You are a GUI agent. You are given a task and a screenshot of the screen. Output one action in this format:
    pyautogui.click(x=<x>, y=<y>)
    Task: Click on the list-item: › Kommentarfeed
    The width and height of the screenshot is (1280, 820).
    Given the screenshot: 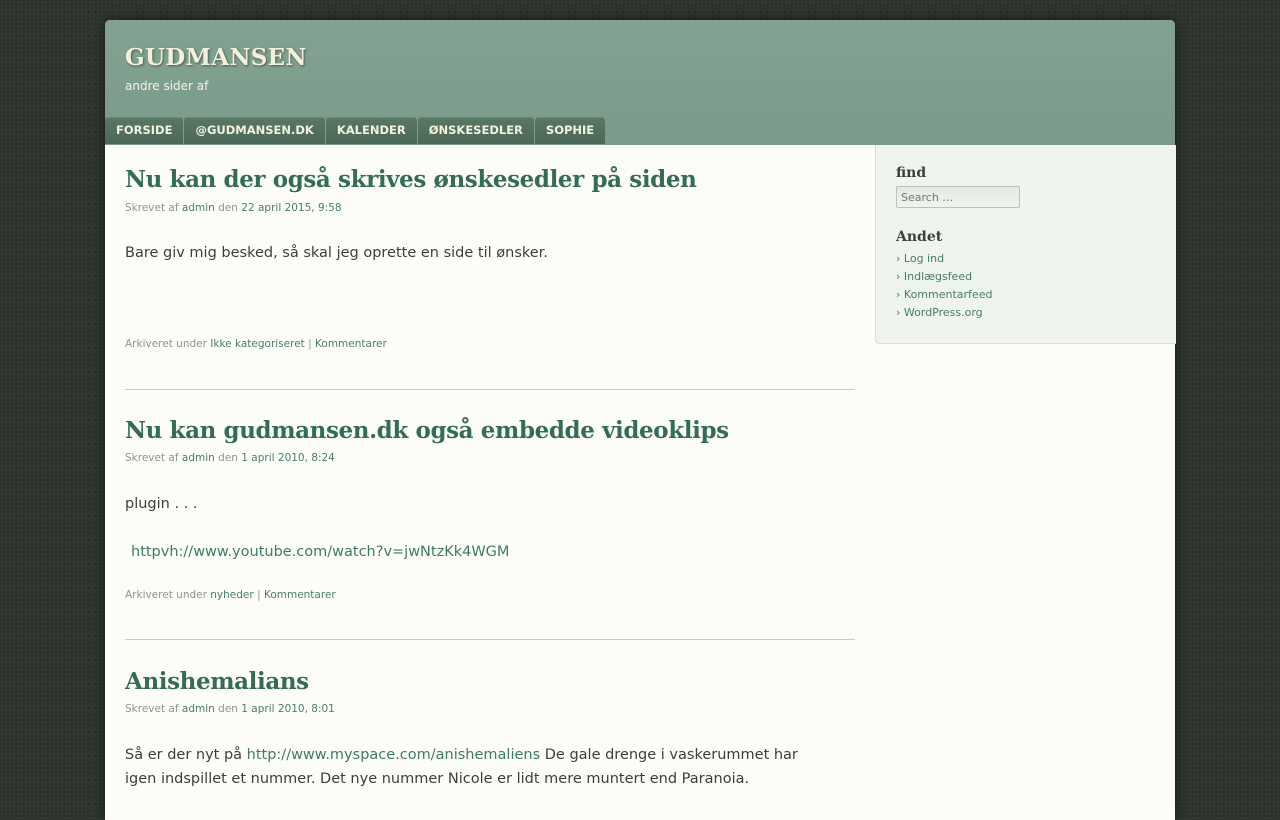 What is the action you would take?
    pyautogui.click(x=944, y=294)
    